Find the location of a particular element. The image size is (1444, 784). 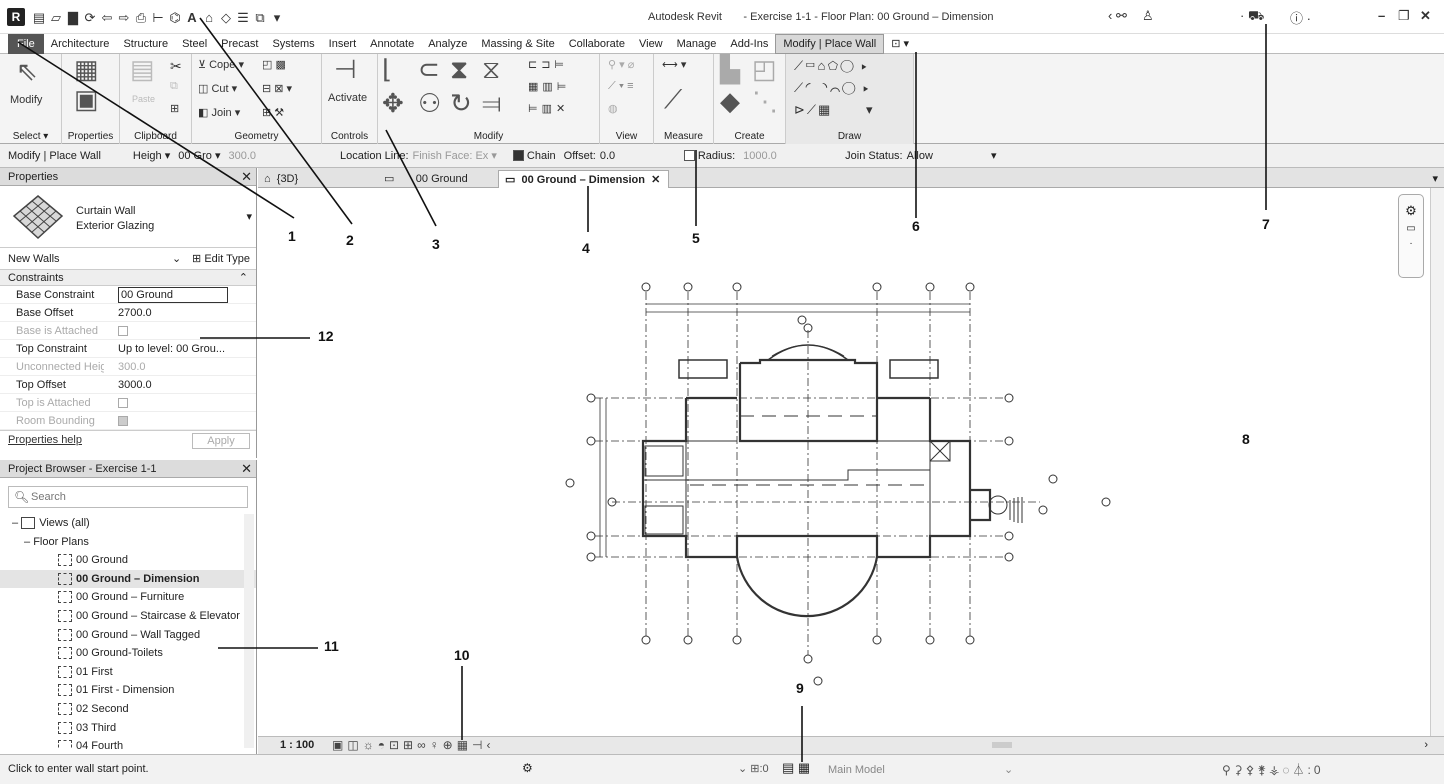

callout-12: 12 is located at coordinates (326, 336).